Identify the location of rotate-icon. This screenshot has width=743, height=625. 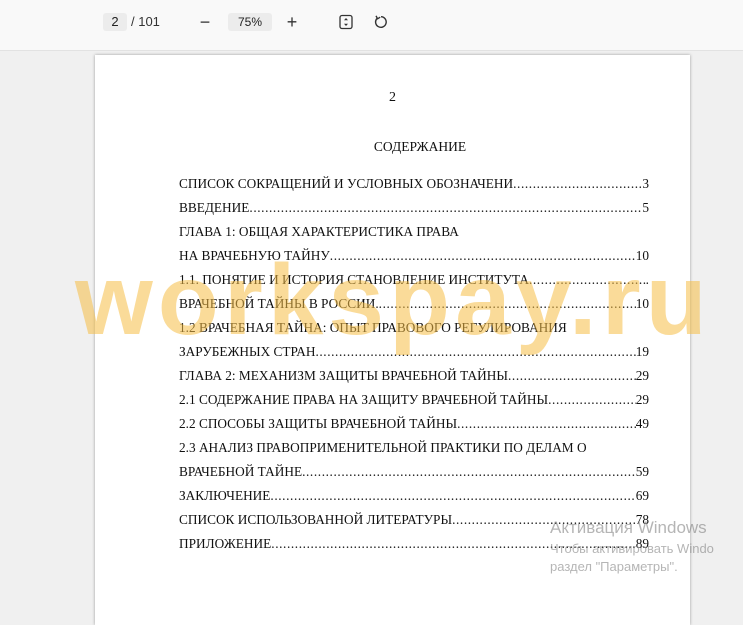
(380, 21).